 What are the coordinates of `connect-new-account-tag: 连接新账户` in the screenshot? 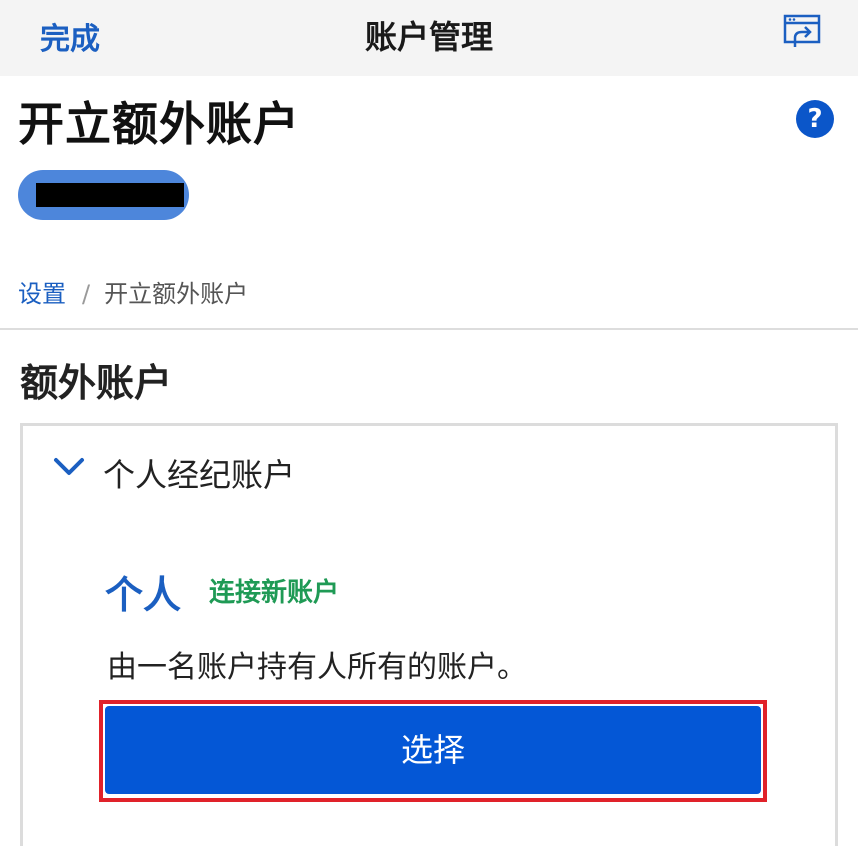 It's located at (274, 590).